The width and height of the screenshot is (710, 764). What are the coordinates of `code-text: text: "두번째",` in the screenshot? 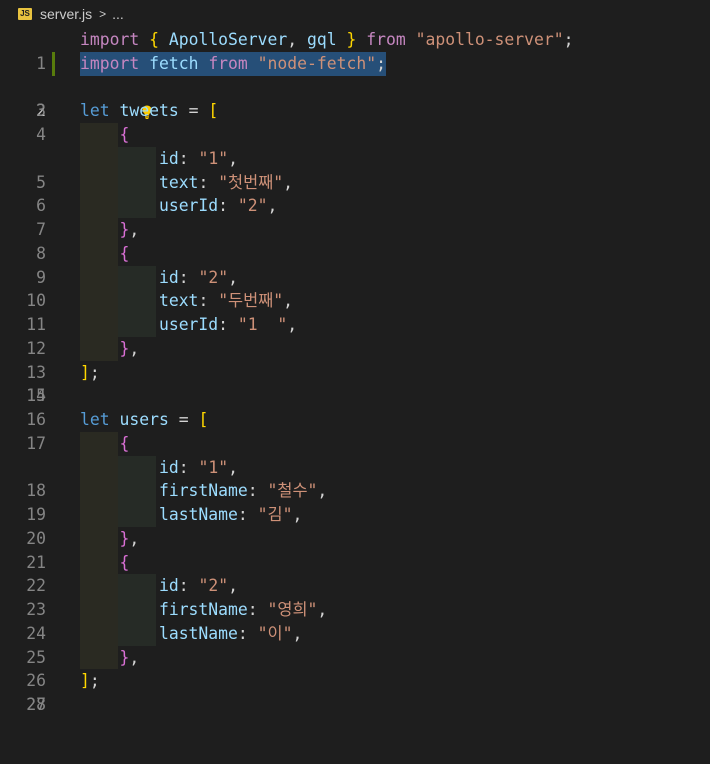 It's located at (226, 301).